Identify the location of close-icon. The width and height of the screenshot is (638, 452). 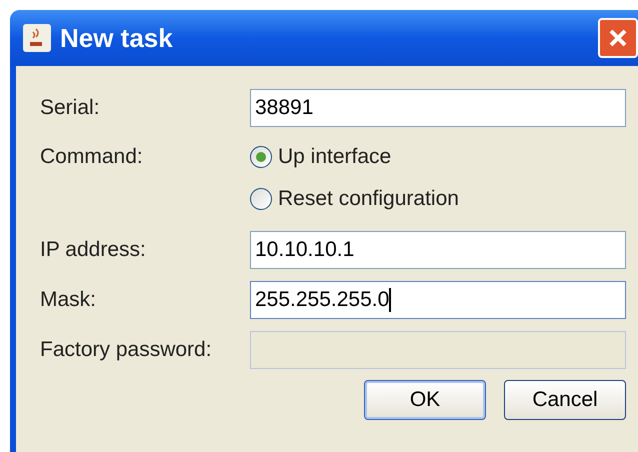
(618, 38).